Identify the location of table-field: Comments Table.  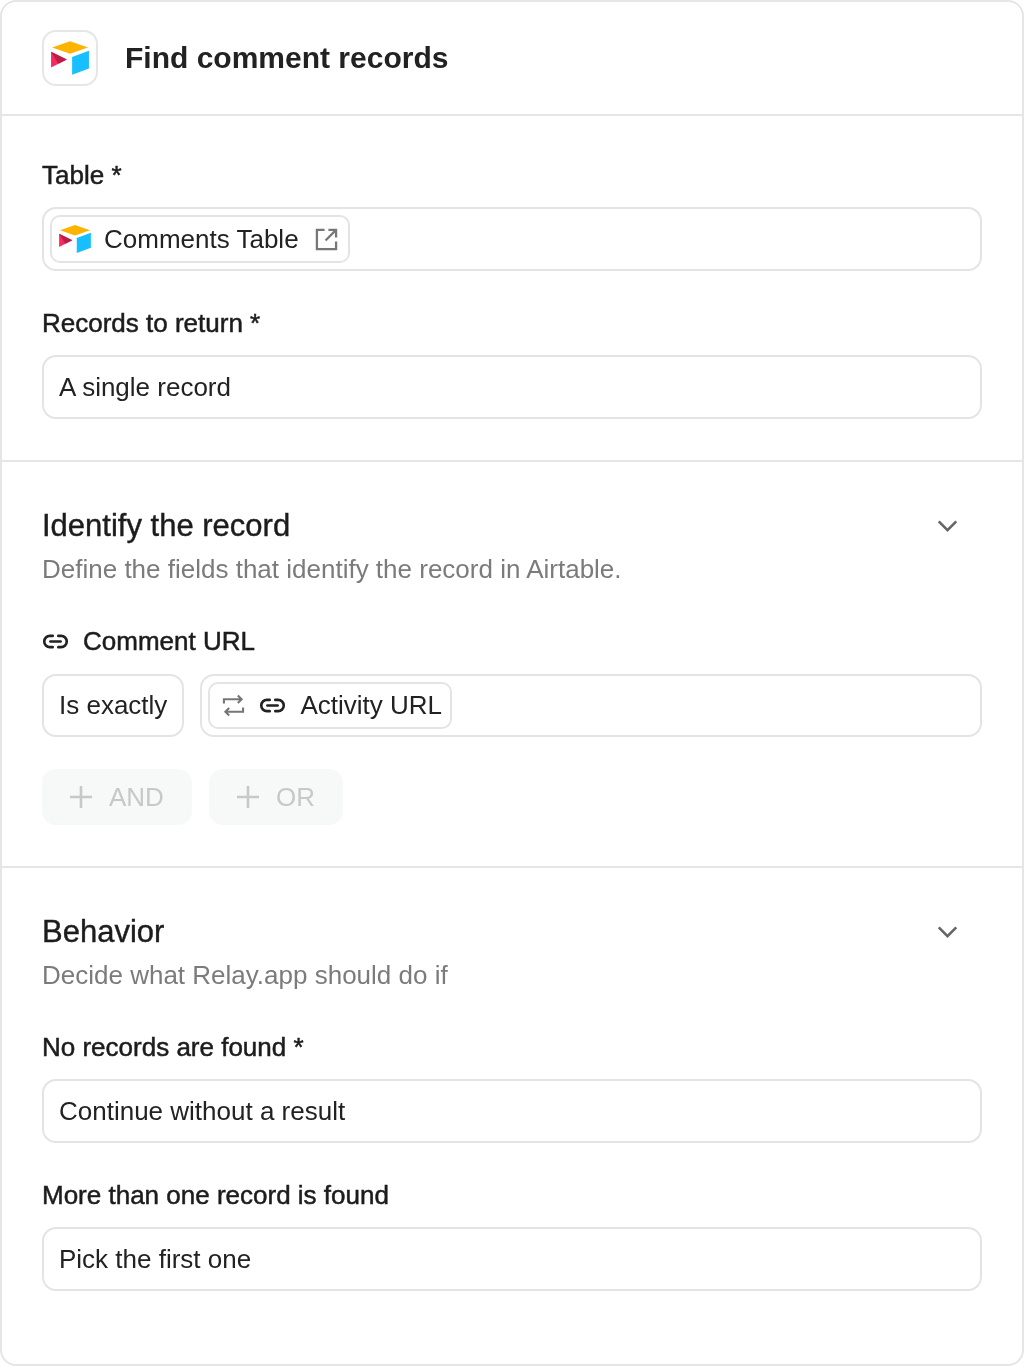
(512, 239).